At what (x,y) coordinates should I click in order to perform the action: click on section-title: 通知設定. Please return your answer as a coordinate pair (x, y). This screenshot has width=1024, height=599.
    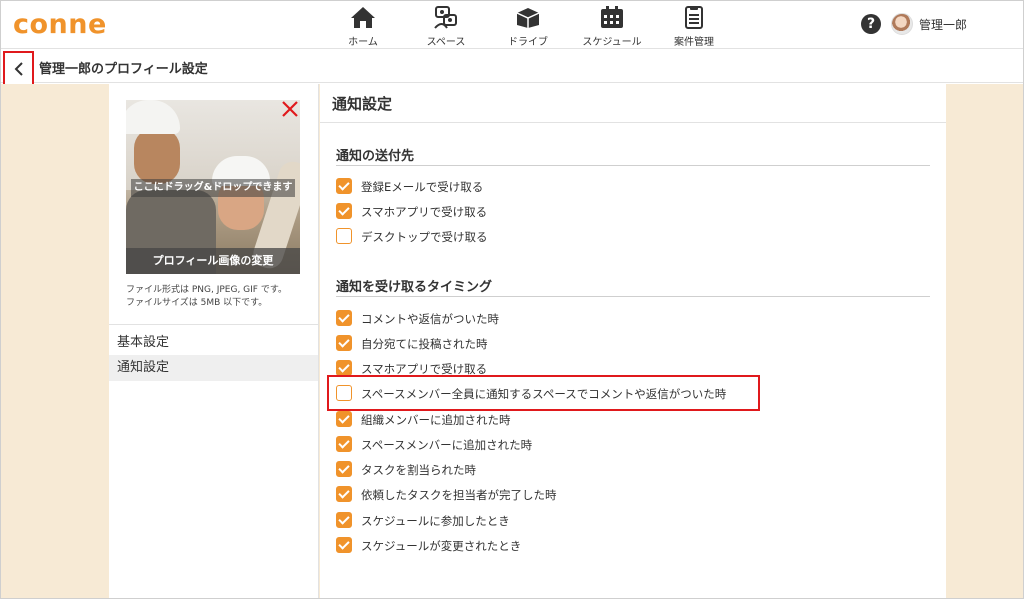
    Looking at the image, I should click on (362, 104).